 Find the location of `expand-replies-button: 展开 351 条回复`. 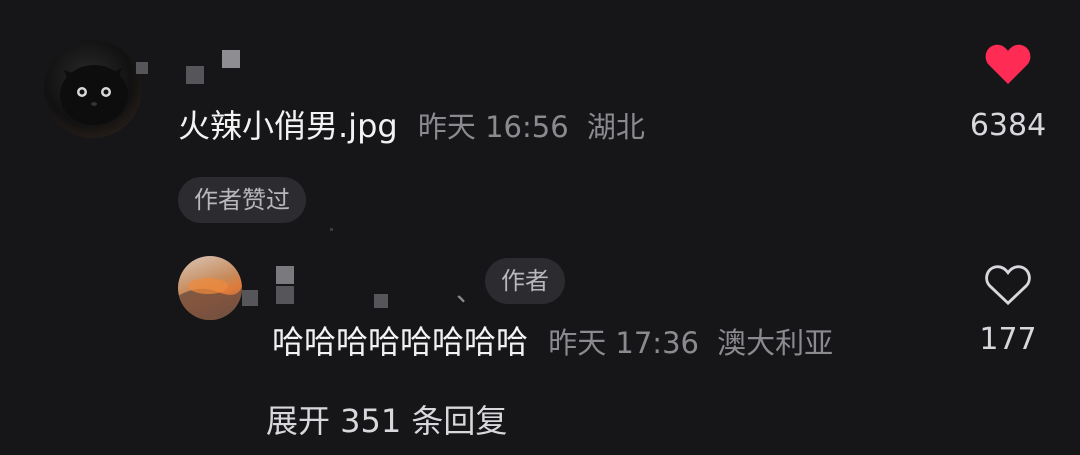

expand-replies-button: 展开 351 条回复 is located at coordinates (386, 419).